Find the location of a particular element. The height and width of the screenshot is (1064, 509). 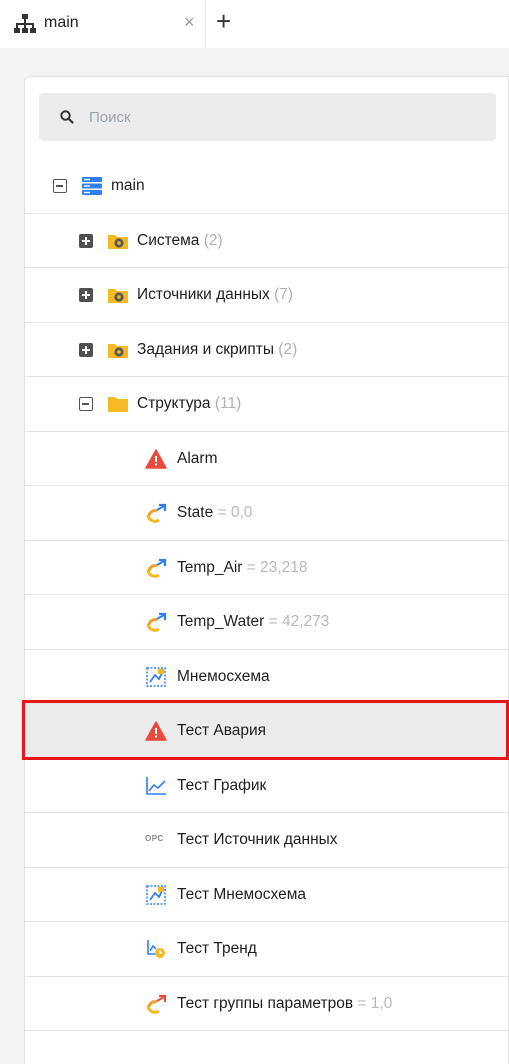

close-icon: × is located at coordinates (189, 22).